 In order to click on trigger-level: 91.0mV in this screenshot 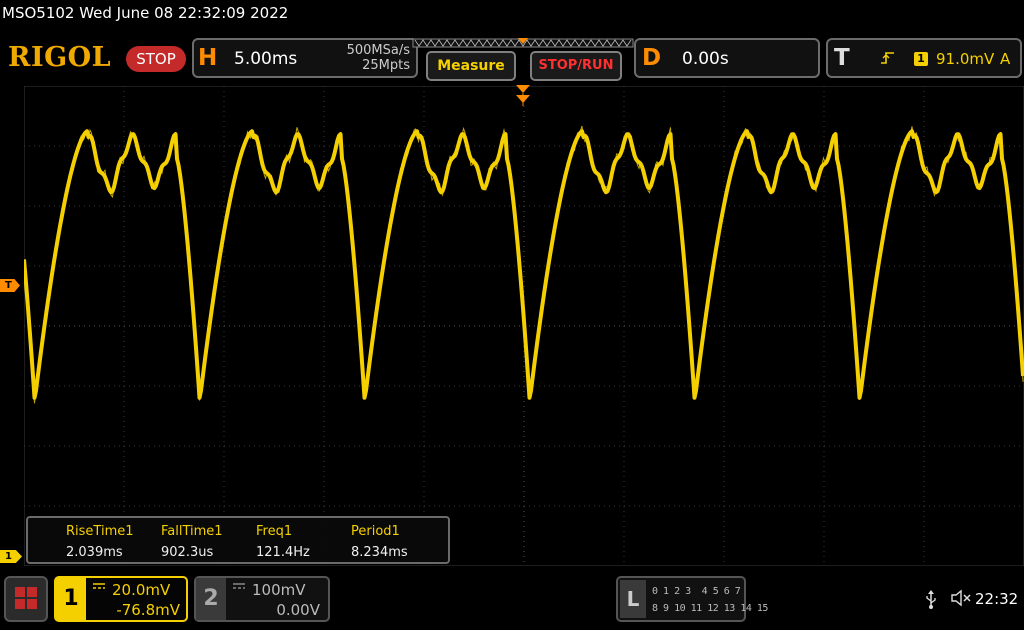, I will do `click(965, 59)`.